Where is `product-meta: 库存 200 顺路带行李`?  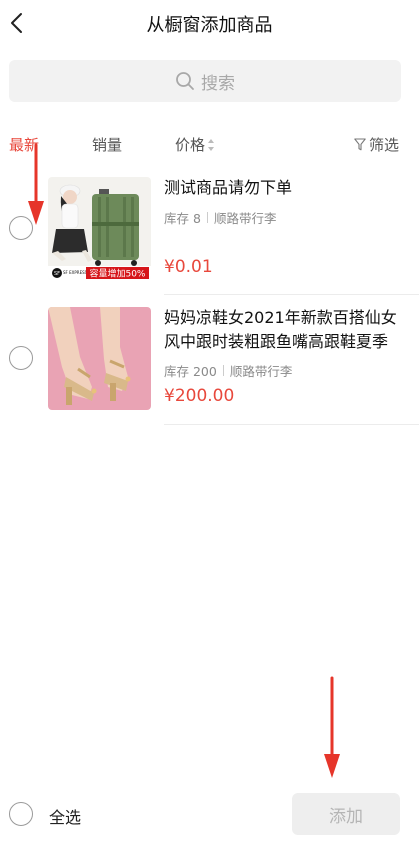
product-meta: 库存 200 顺路带行李 is located at coordinates (228, 370).